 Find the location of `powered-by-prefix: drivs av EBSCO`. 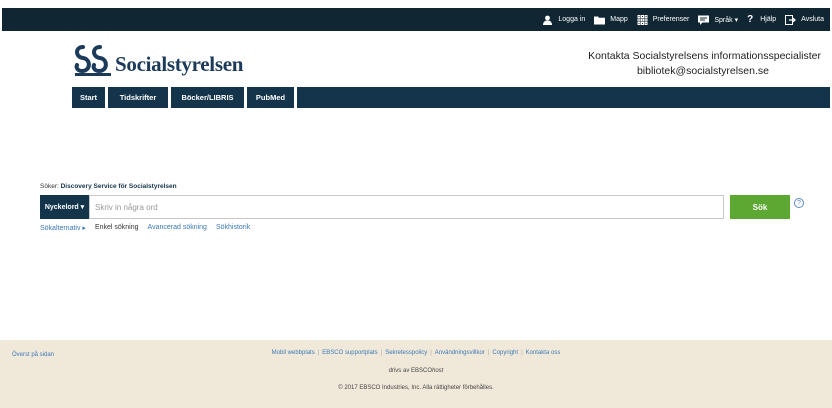

powered-by-prefix: drivs av EBSCO is located at coordinates (410, 371).